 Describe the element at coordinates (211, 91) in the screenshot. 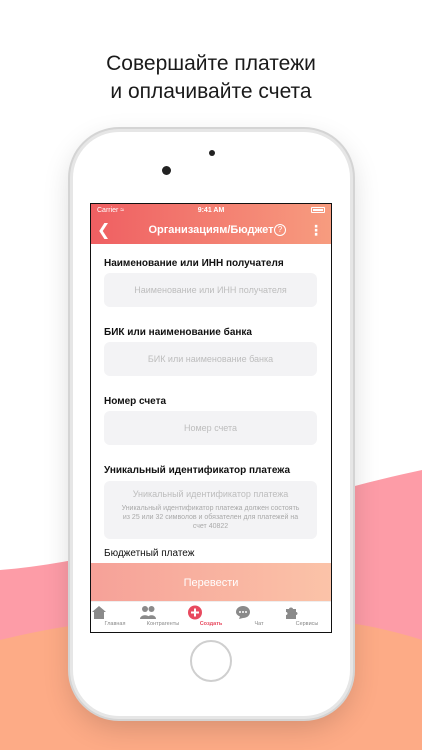

I see `headline-line-2: и оплачивайте счета` at that location.